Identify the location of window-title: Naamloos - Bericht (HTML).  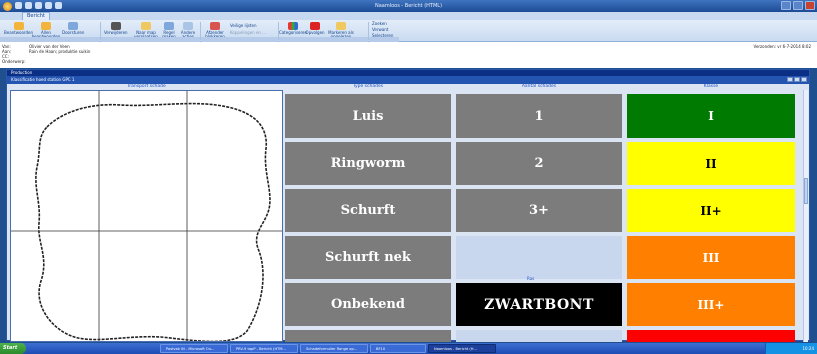
(408, 6).